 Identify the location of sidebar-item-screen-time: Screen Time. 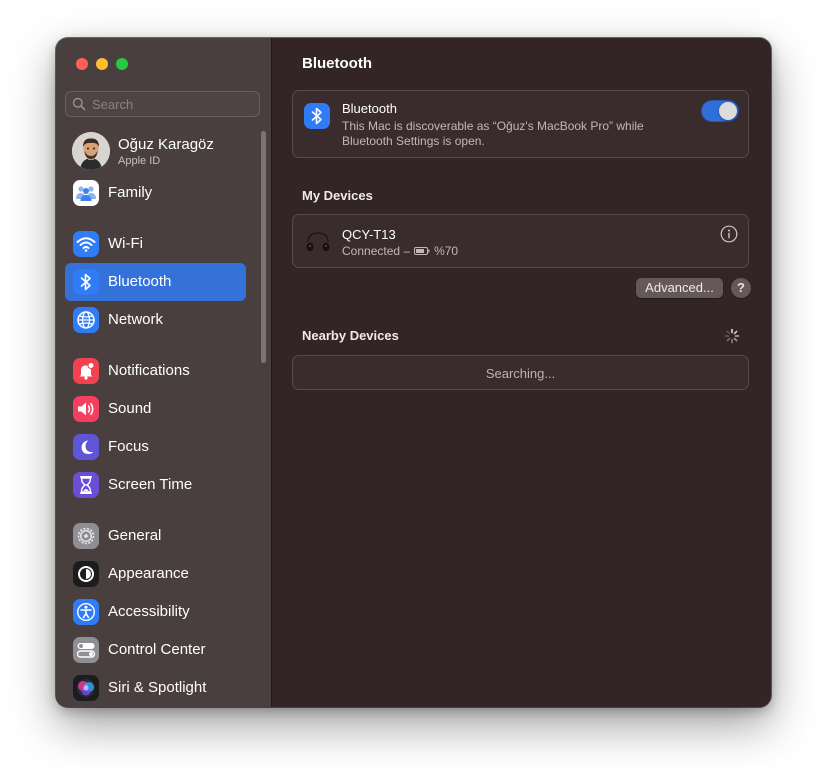
(155, 485).